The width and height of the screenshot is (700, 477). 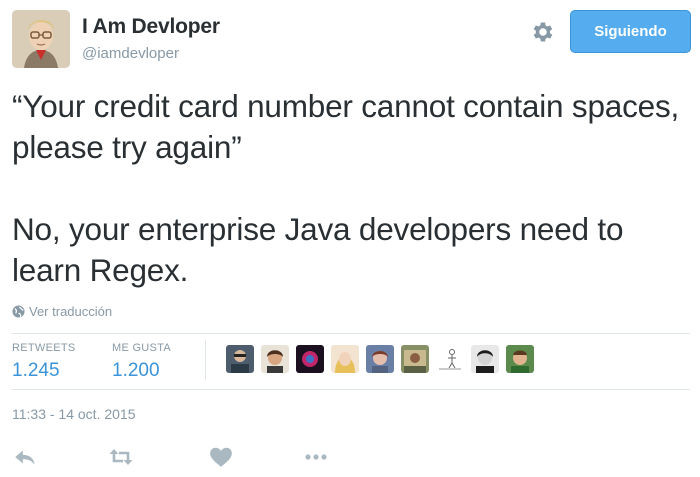 What do you see at coordinates (543, 32) in the screenshot?
I see `gear-icon` at bounding box center [543, 32].